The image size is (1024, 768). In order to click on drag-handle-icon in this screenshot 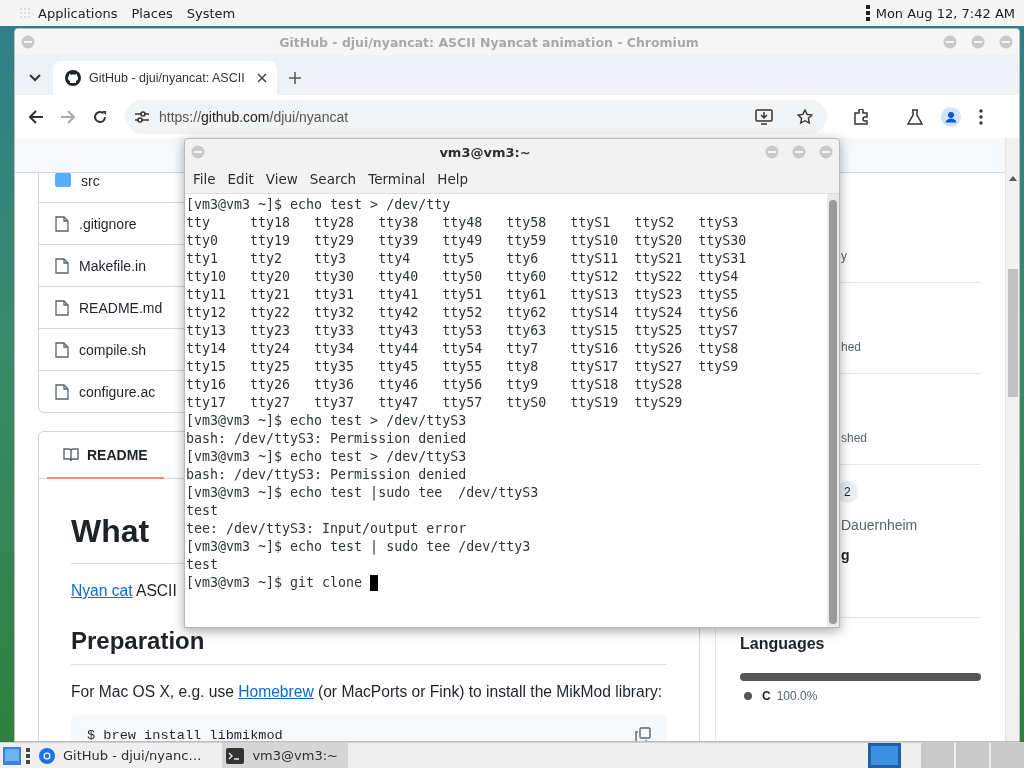, I will do `click(28, 755)`.